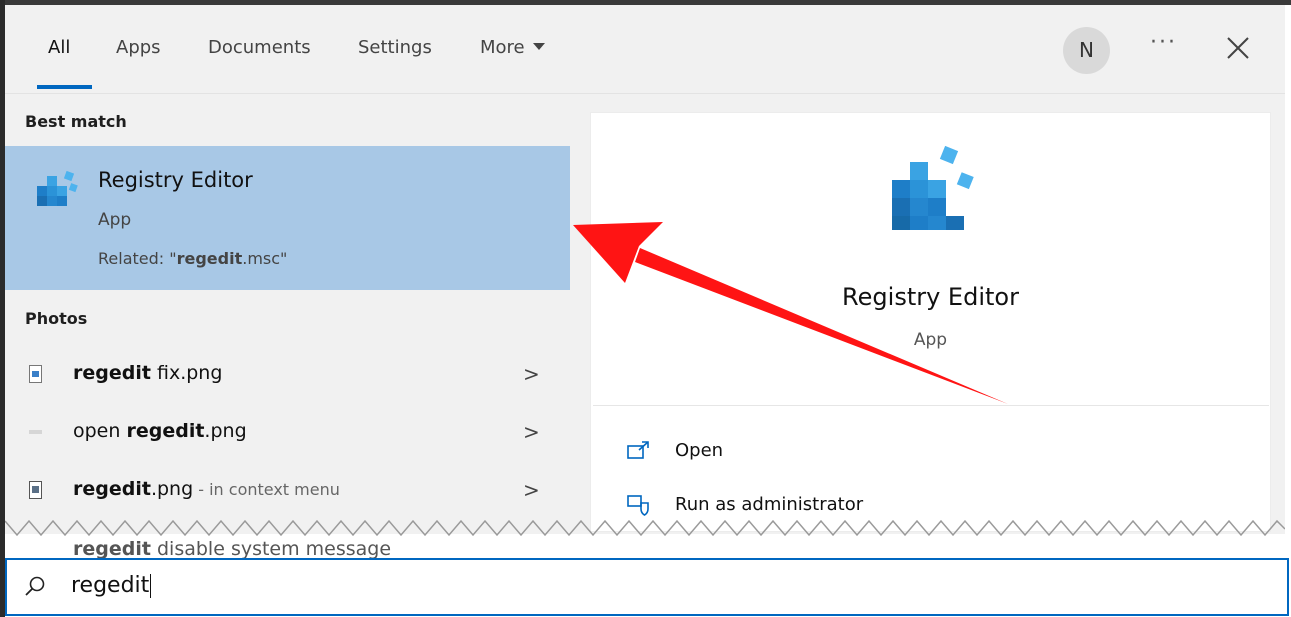  Describe the element at coordinates (769, 504) in the screenshot. I see `run-as-admin-label: Run as administrator` at that location.